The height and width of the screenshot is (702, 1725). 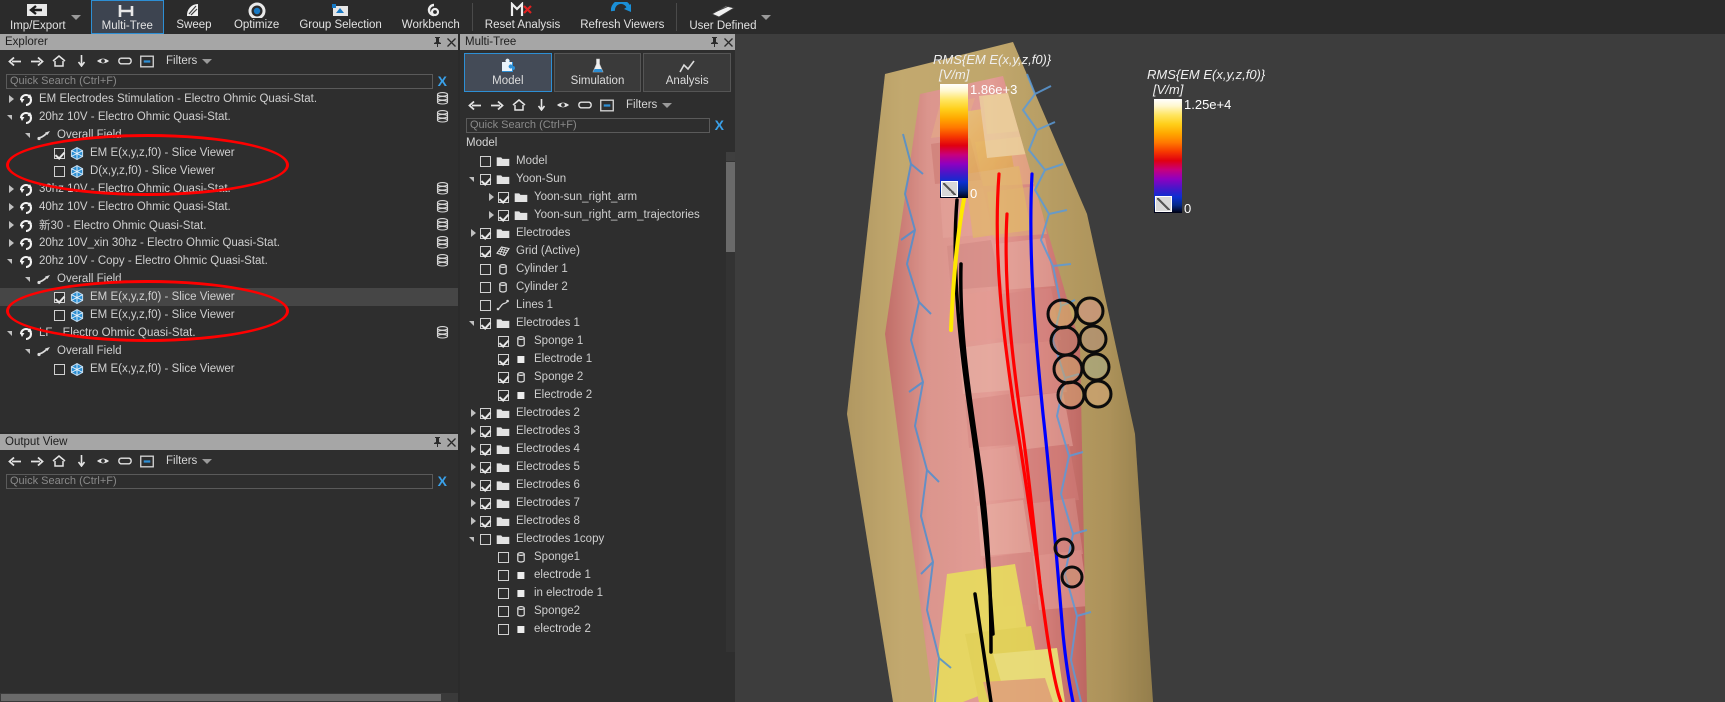 What do you see at coordinates (442, 81) in the screenshot?
I see `explorer-search-clear: X` at bounding box center [442, 81].